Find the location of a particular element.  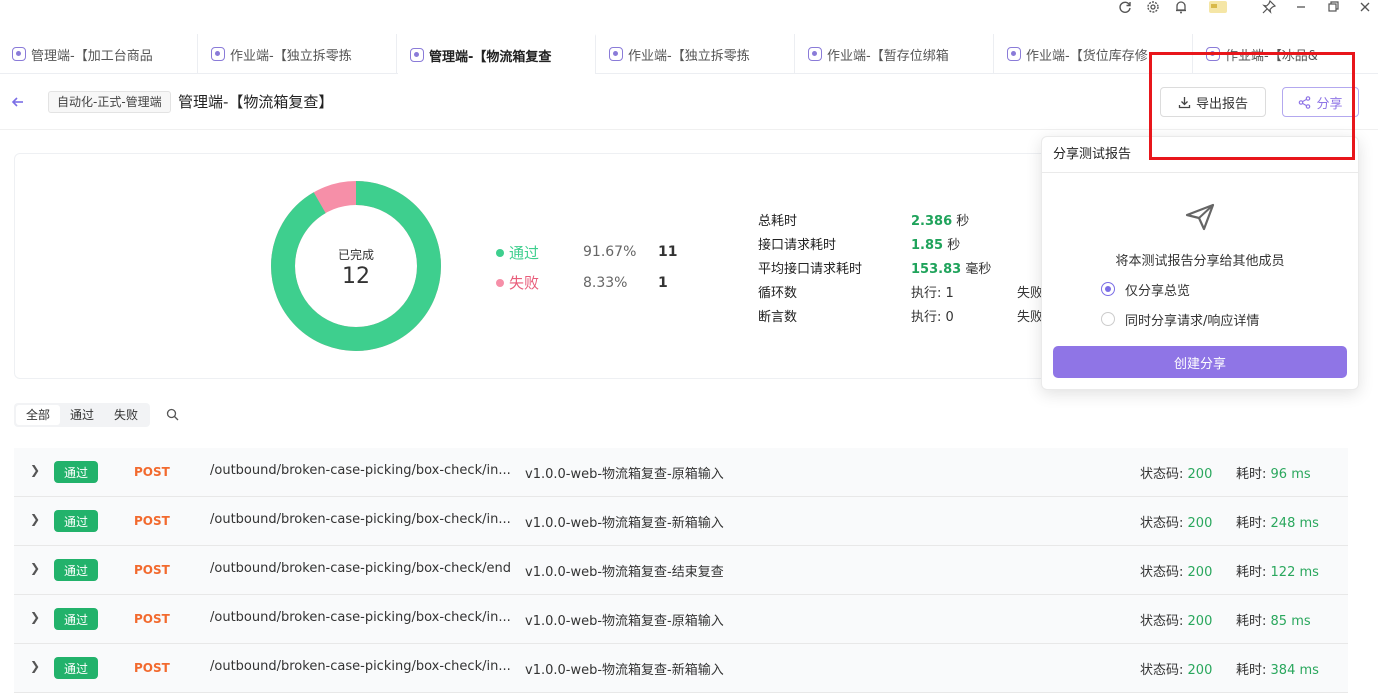

assert-exec-value: 执行: 0 is located at coordinates (932, 317).